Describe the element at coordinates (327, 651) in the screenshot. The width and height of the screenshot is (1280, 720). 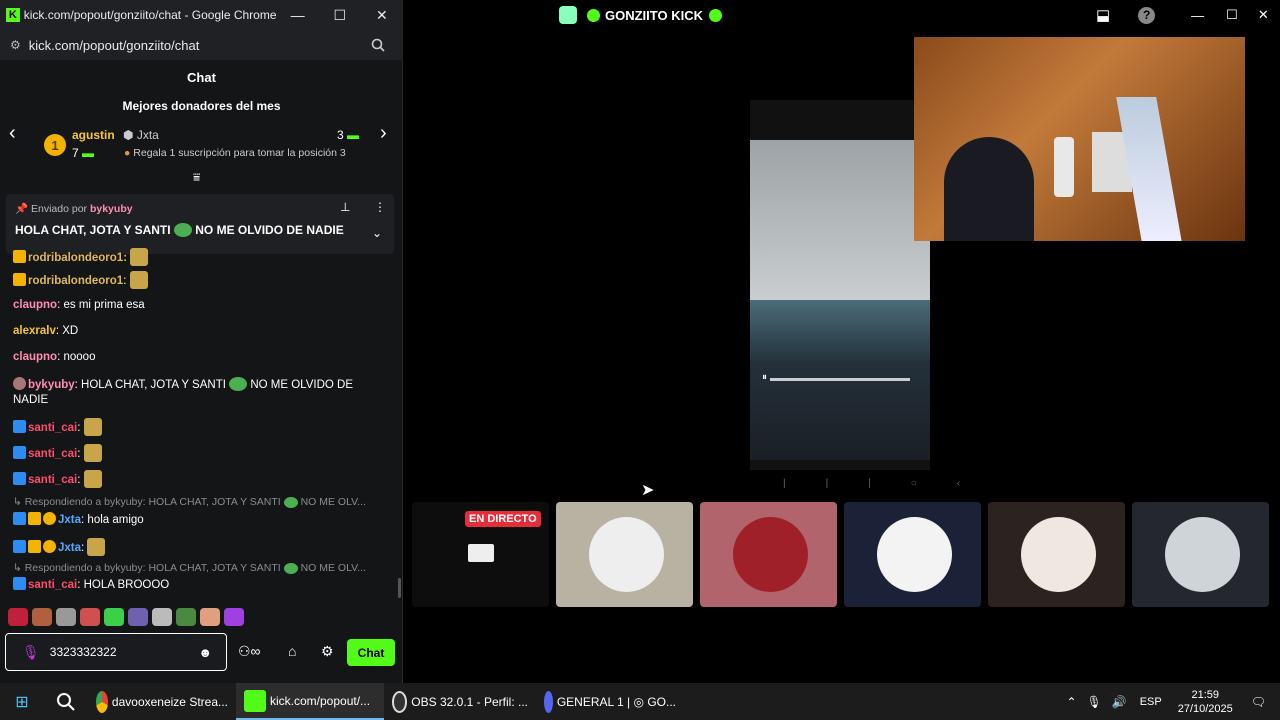
I see `settings-gear-icon: ⚙` at that location.